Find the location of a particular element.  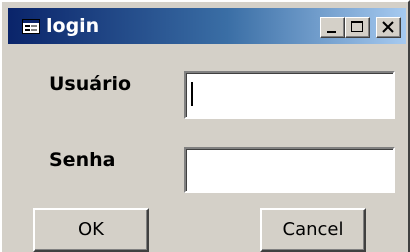

form-window-icon is located at coordinates (31, 26).